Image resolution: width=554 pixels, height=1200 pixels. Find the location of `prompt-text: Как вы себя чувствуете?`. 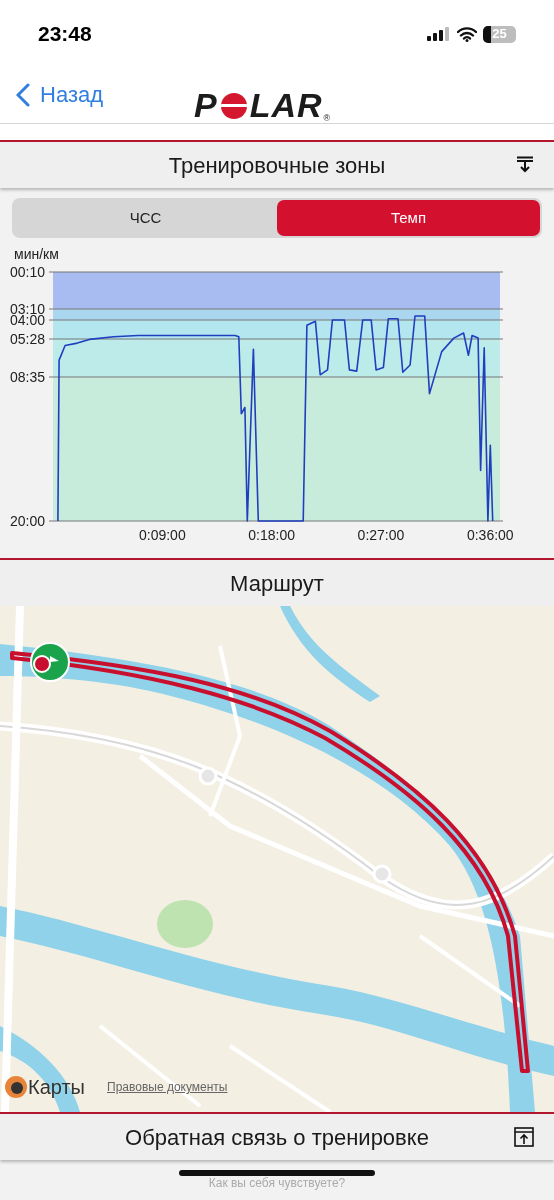

prompt-text: Как вы себя чувствуете? is located at coordinates (277, 1183).